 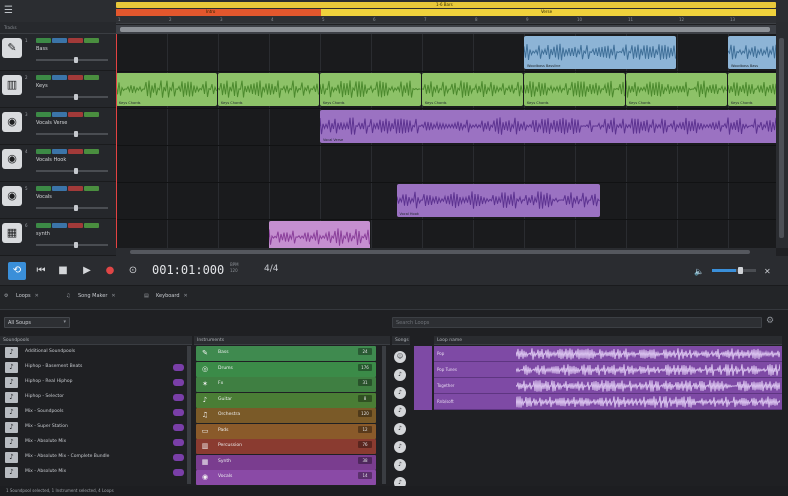 What do you see at coordinates (41, 271) in the screenshot?
I see `rewind-button: ⏮` at bounding box center [41, 271].